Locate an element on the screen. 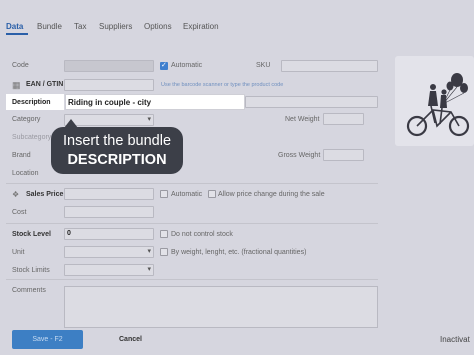  automatic-checkbox is located at coordinates (164, 65).